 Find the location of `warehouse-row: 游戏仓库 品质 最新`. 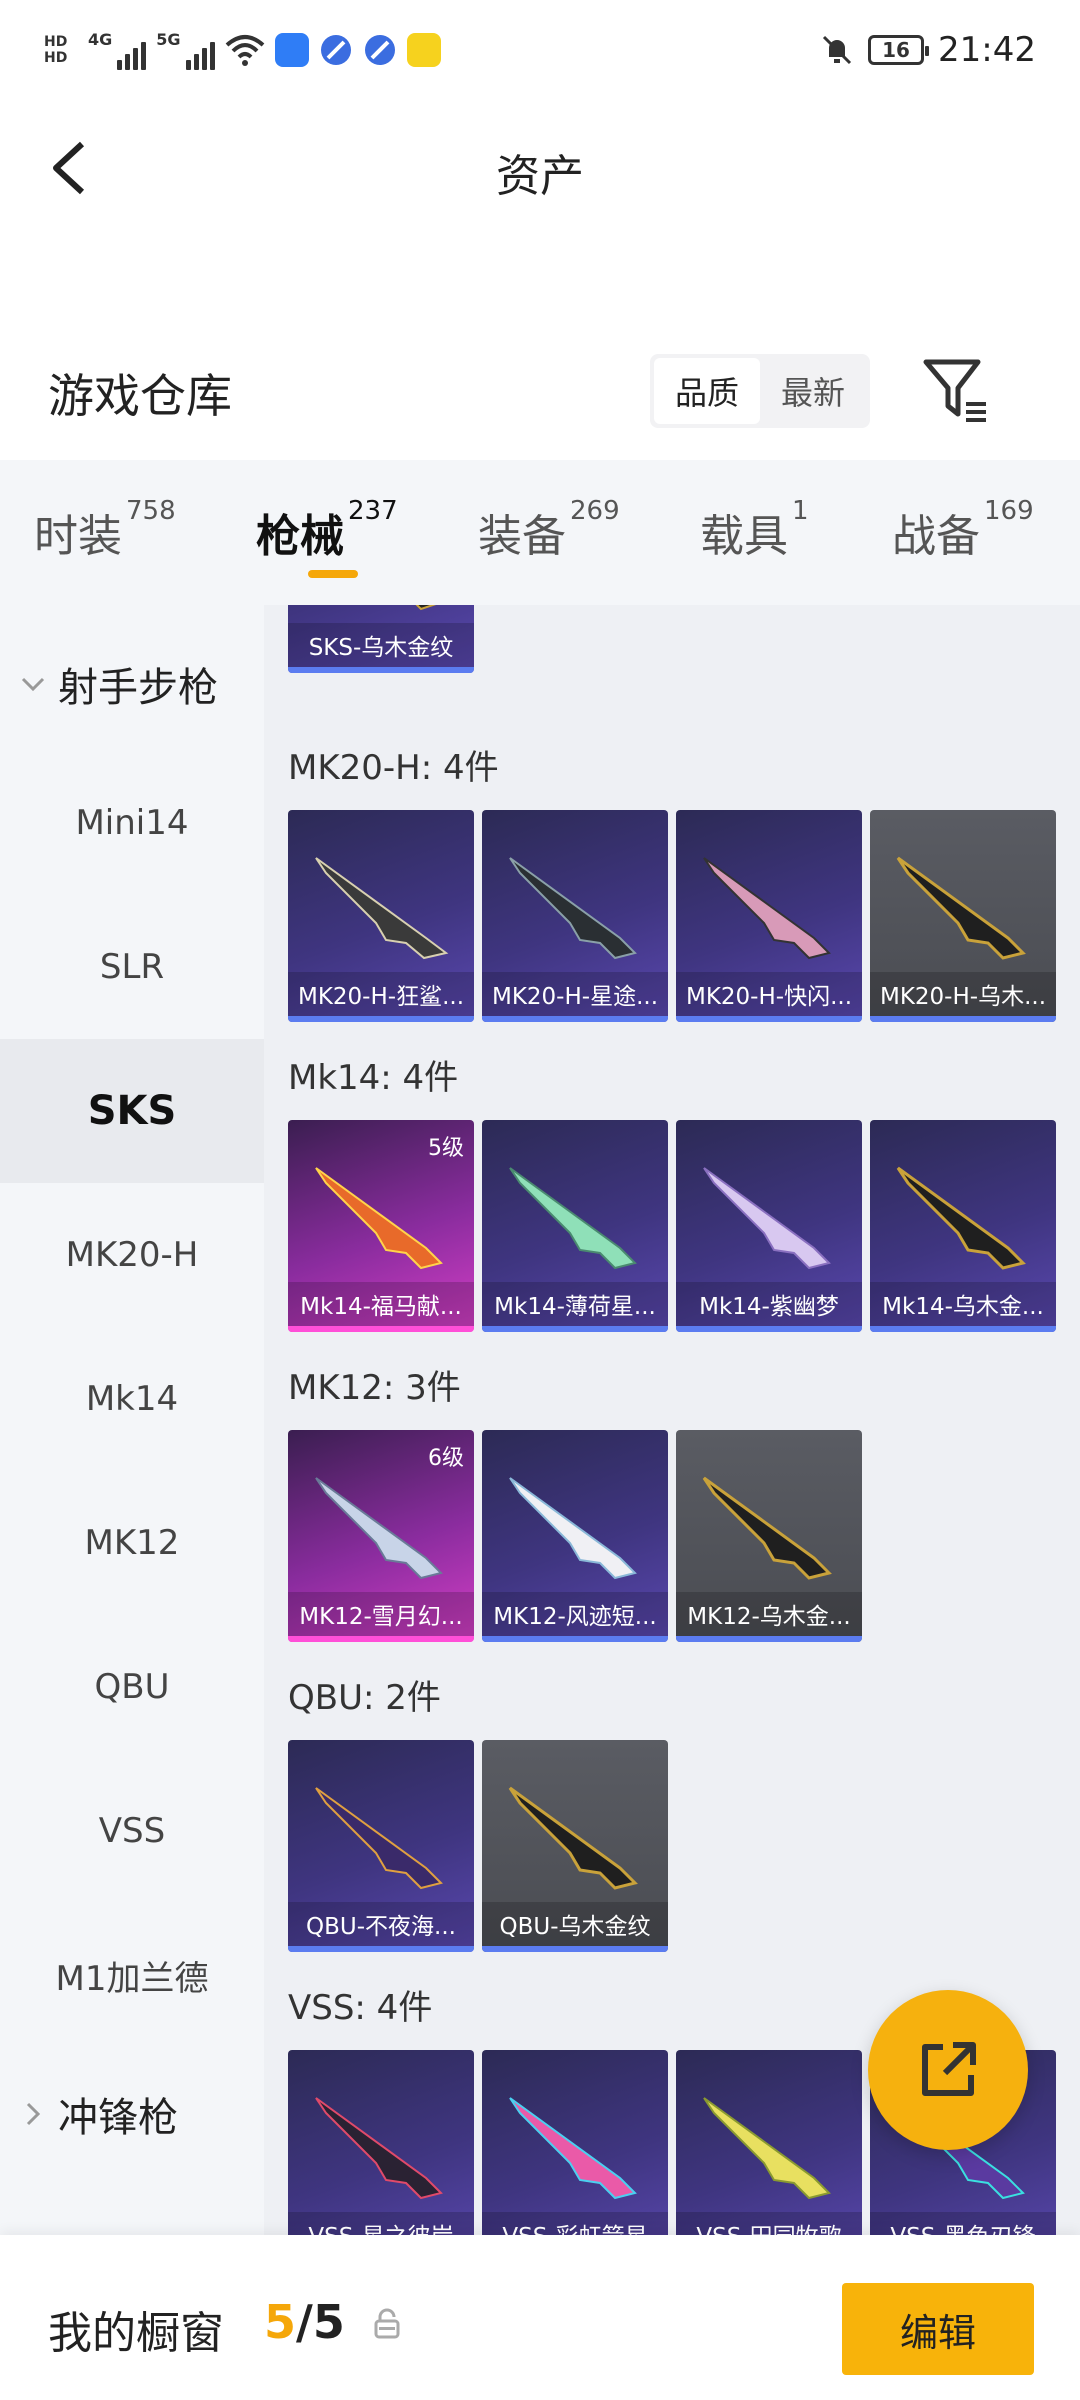

warehouse-row: 游戏仓库 品质 最新 is located at coordinates (540, 390).